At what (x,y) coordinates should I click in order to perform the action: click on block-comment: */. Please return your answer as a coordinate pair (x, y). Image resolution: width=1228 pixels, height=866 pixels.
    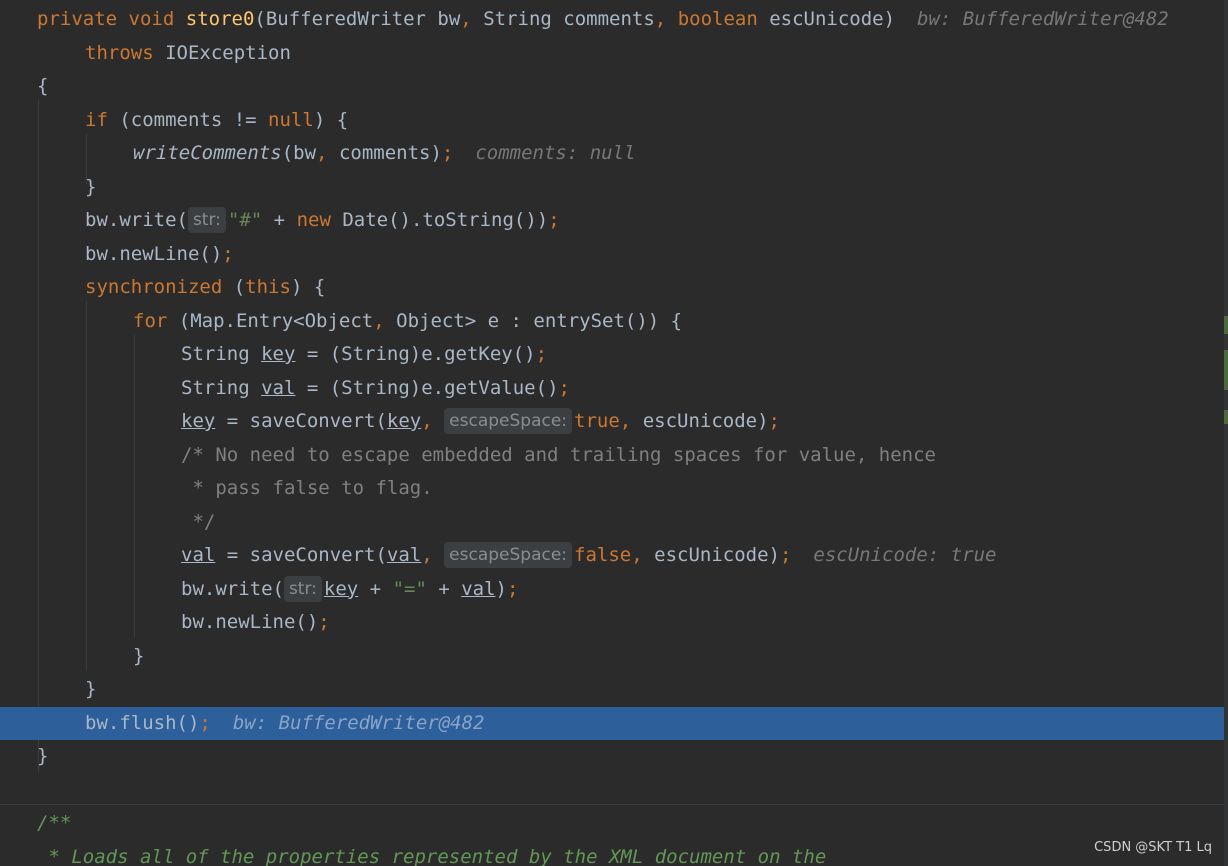
    Looking at the image, I should click on (198, 521).